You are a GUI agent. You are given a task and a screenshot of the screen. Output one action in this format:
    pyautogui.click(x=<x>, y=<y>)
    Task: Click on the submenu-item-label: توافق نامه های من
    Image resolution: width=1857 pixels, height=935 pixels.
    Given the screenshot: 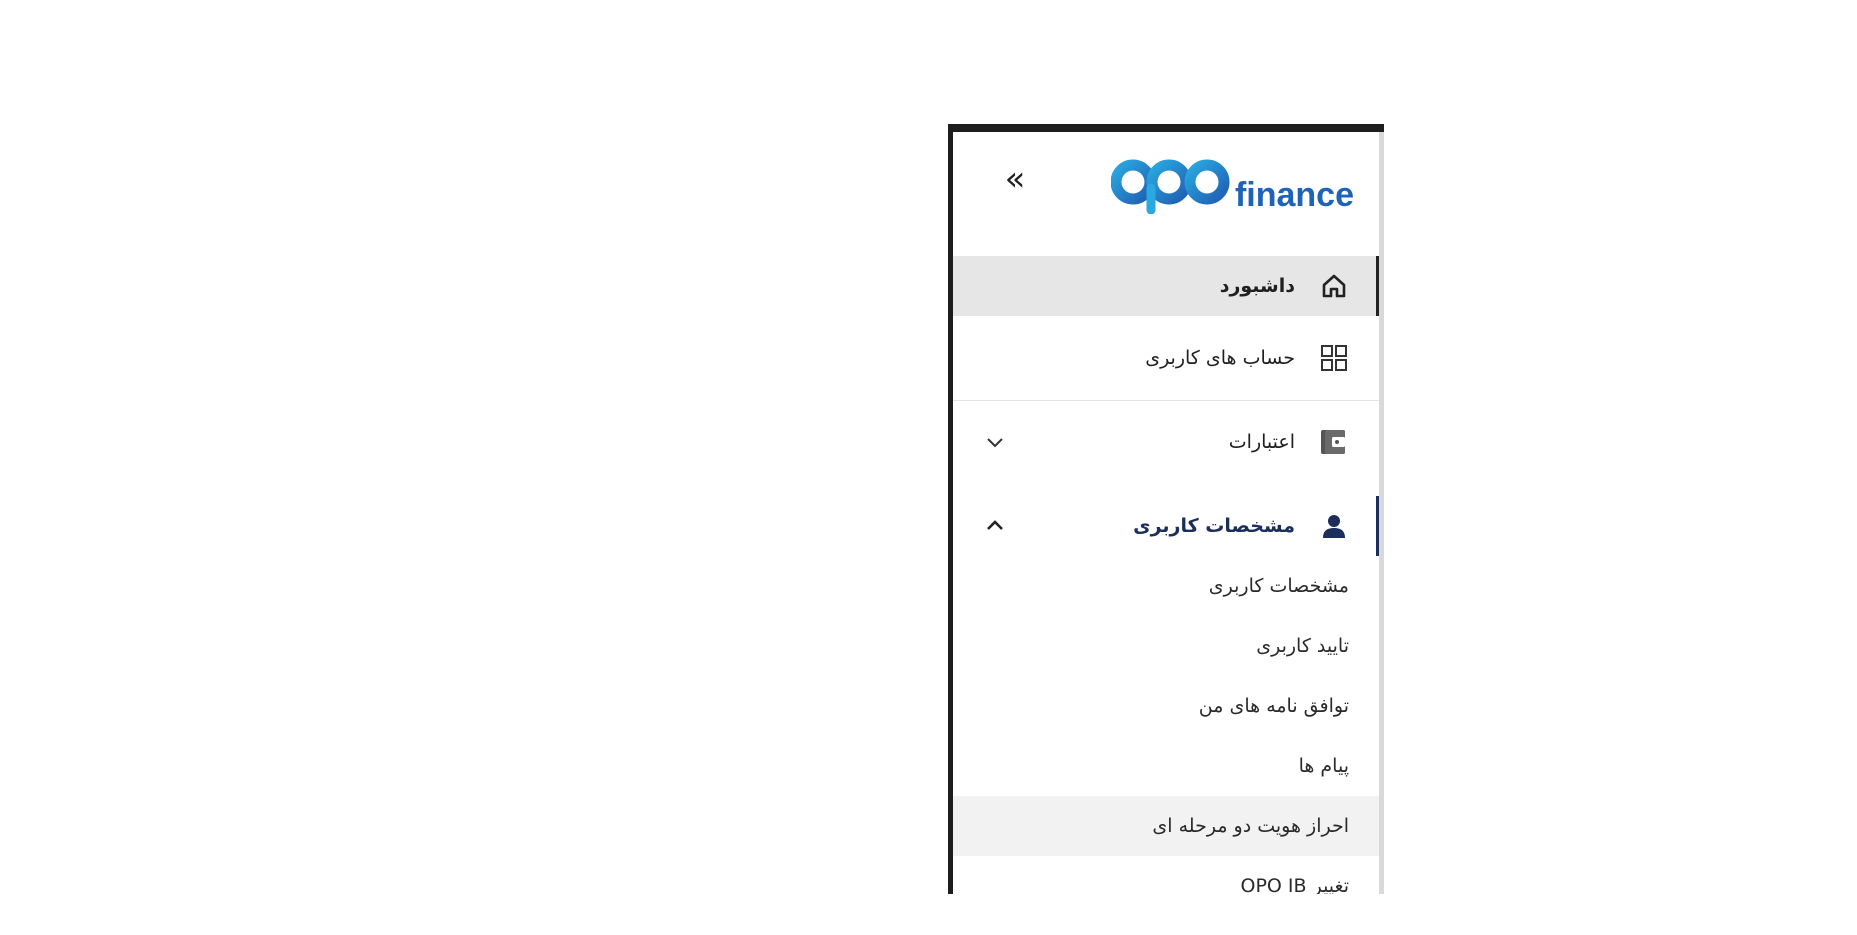 What is the action you would take?
    pyautogui.click(x=1273, y=706)
    